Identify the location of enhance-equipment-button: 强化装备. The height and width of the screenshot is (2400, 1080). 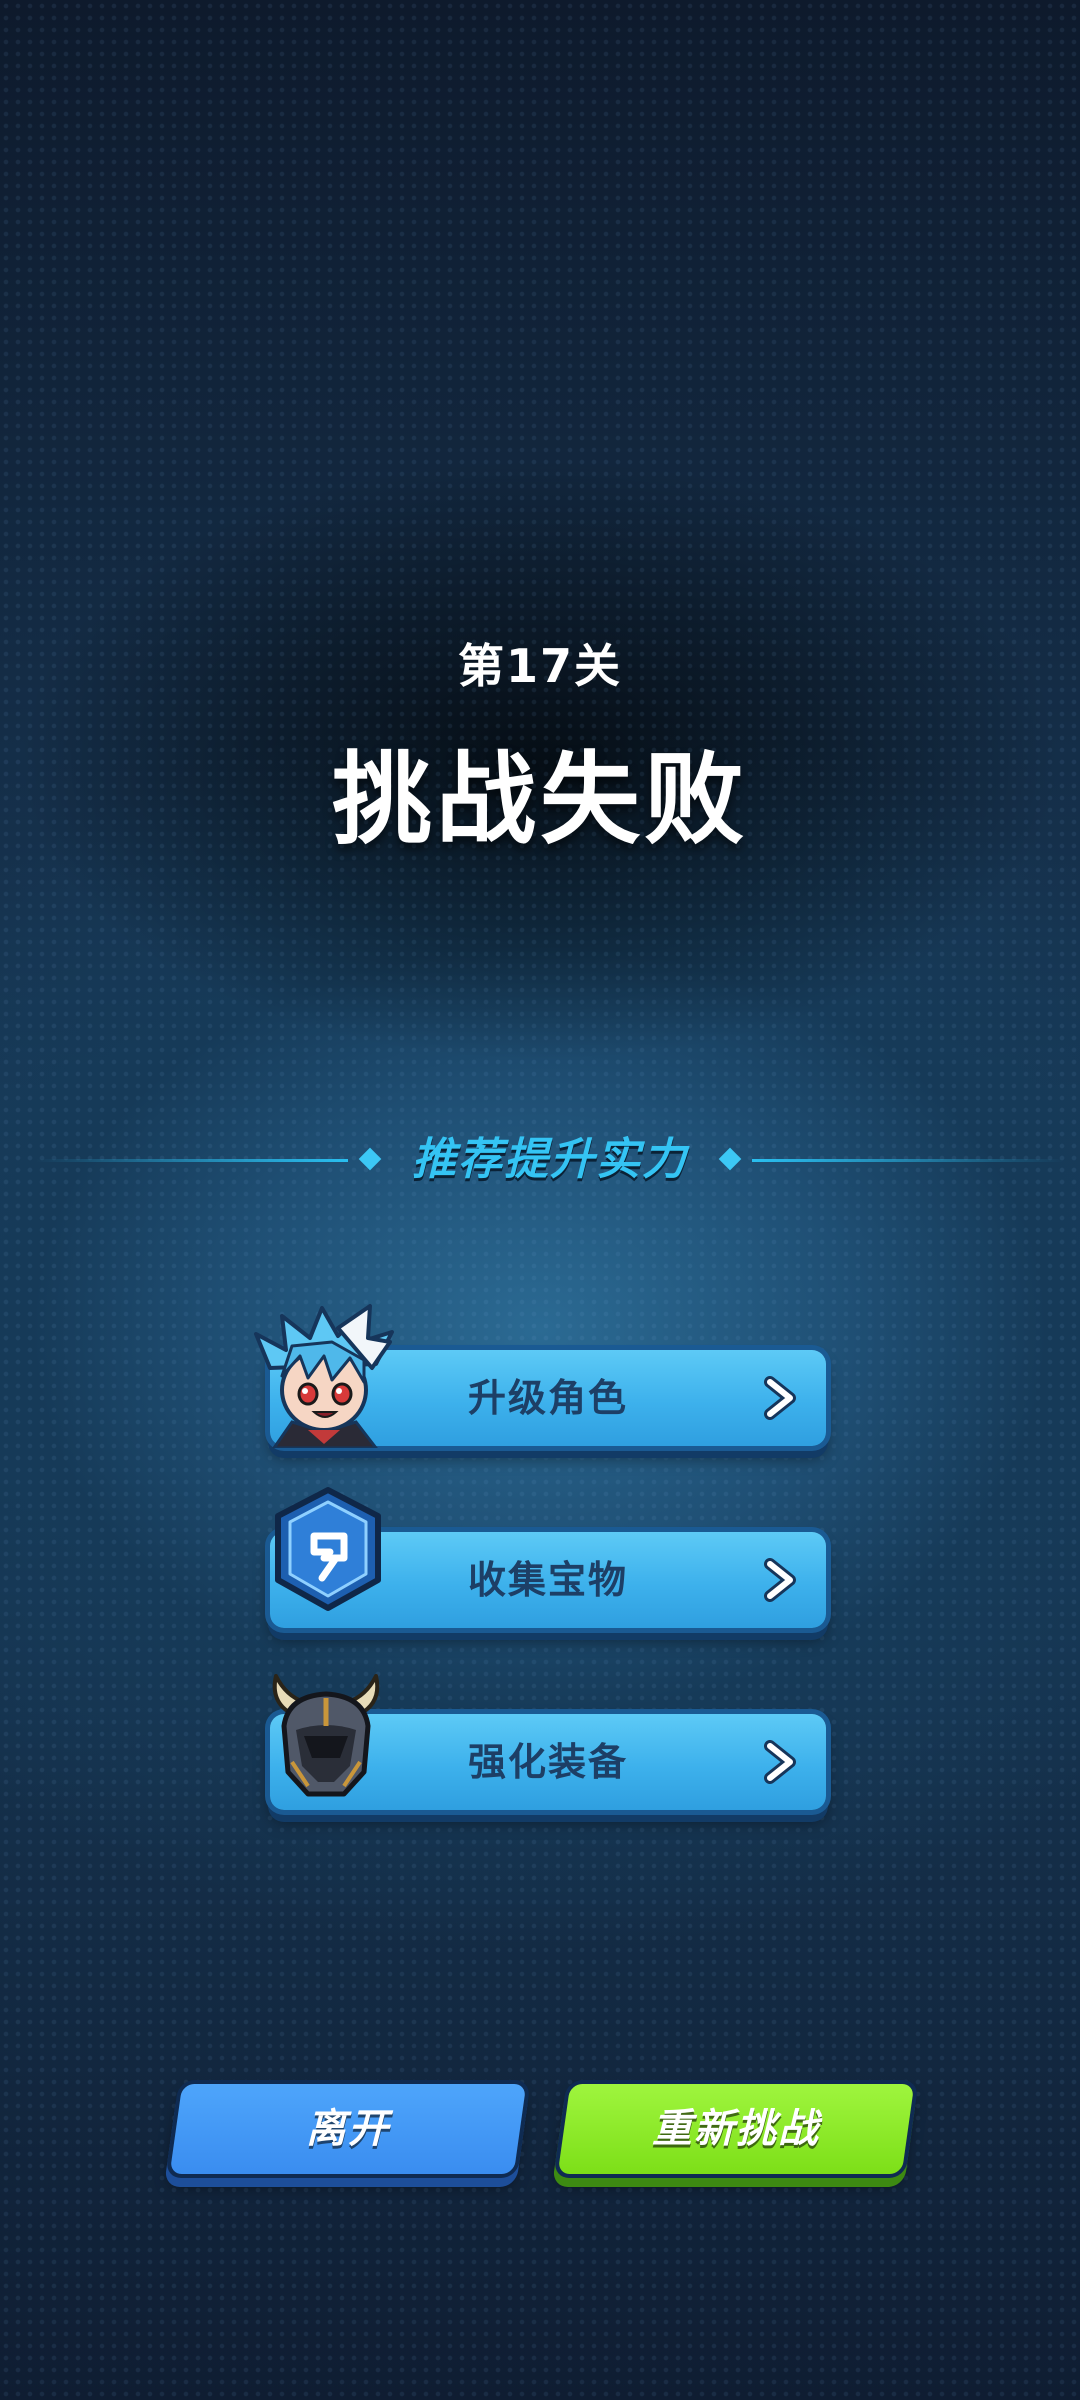
(548, 1742).